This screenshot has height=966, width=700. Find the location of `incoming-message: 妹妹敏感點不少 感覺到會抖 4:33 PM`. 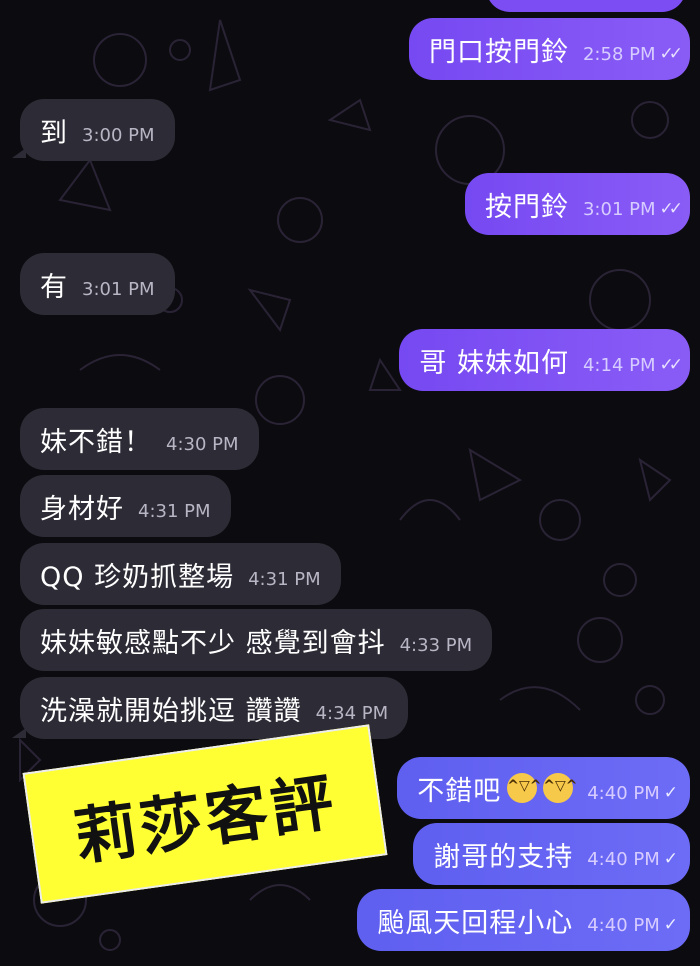

incoming-message: 妹妹敏感點不少 感覺到會抖 4:33 PM is located at coordinates (256, 640).